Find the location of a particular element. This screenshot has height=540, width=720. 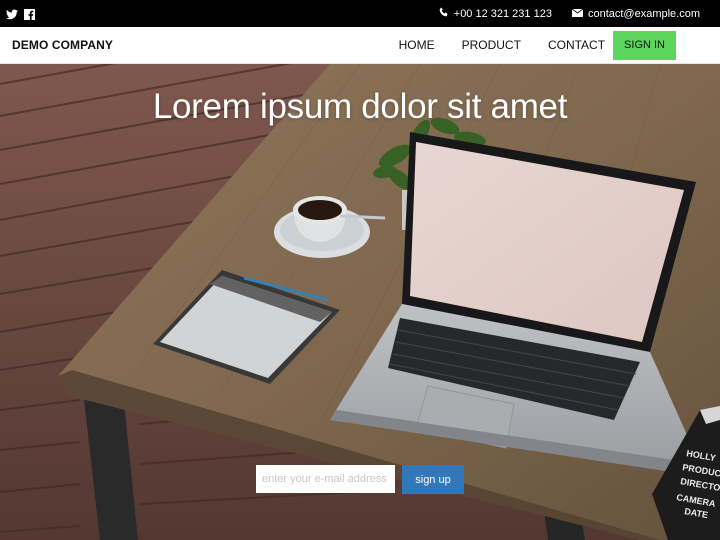

signup-form: sign up is located at coordinates (360, 479).